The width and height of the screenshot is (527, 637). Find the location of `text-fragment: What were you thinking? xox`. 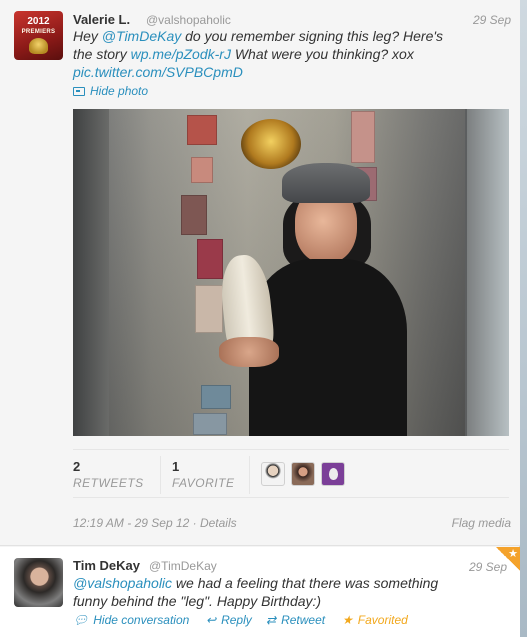

text-fragment: What were you thinking? xox is located at coordinates (322, 54).